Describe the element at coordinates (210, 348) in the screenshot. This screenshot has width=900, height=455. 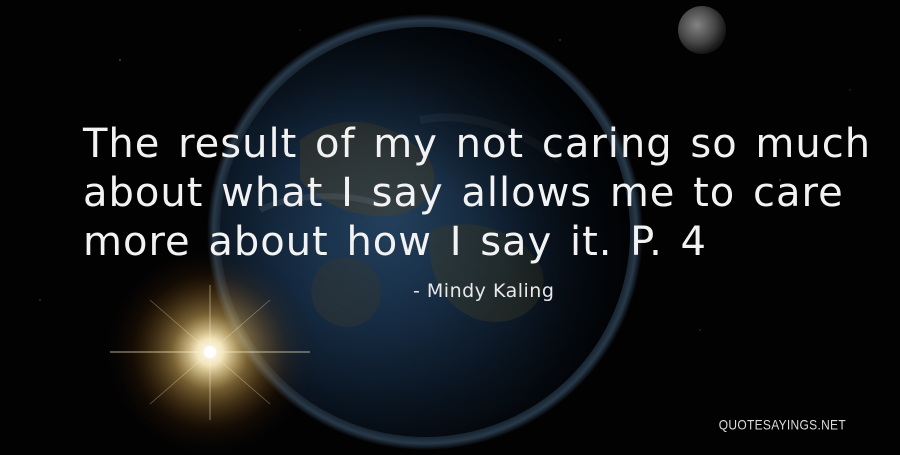
I see `sun-flare-icon` at that location.